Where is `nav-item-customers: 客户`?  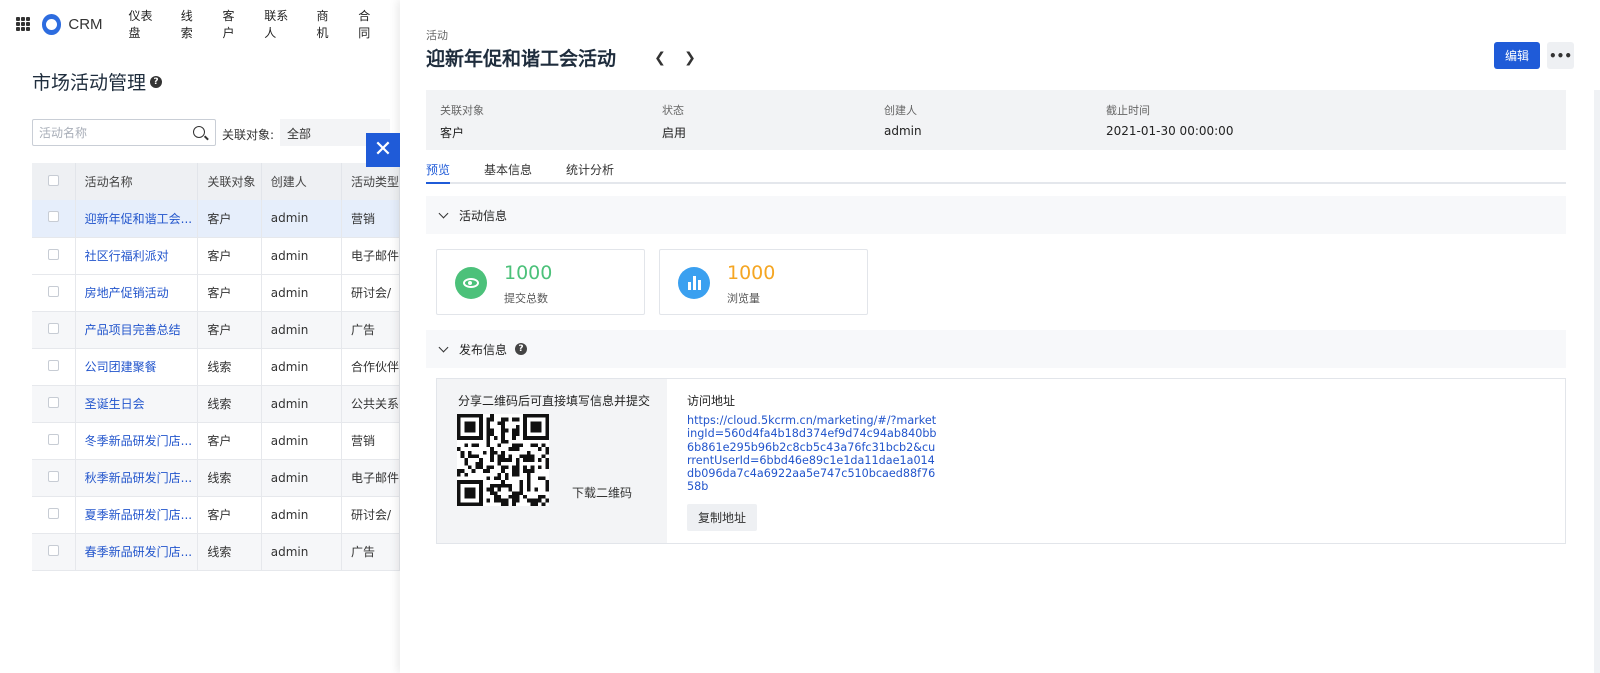
nav-item-customers: 客户 is located at coordinates (233, 24).